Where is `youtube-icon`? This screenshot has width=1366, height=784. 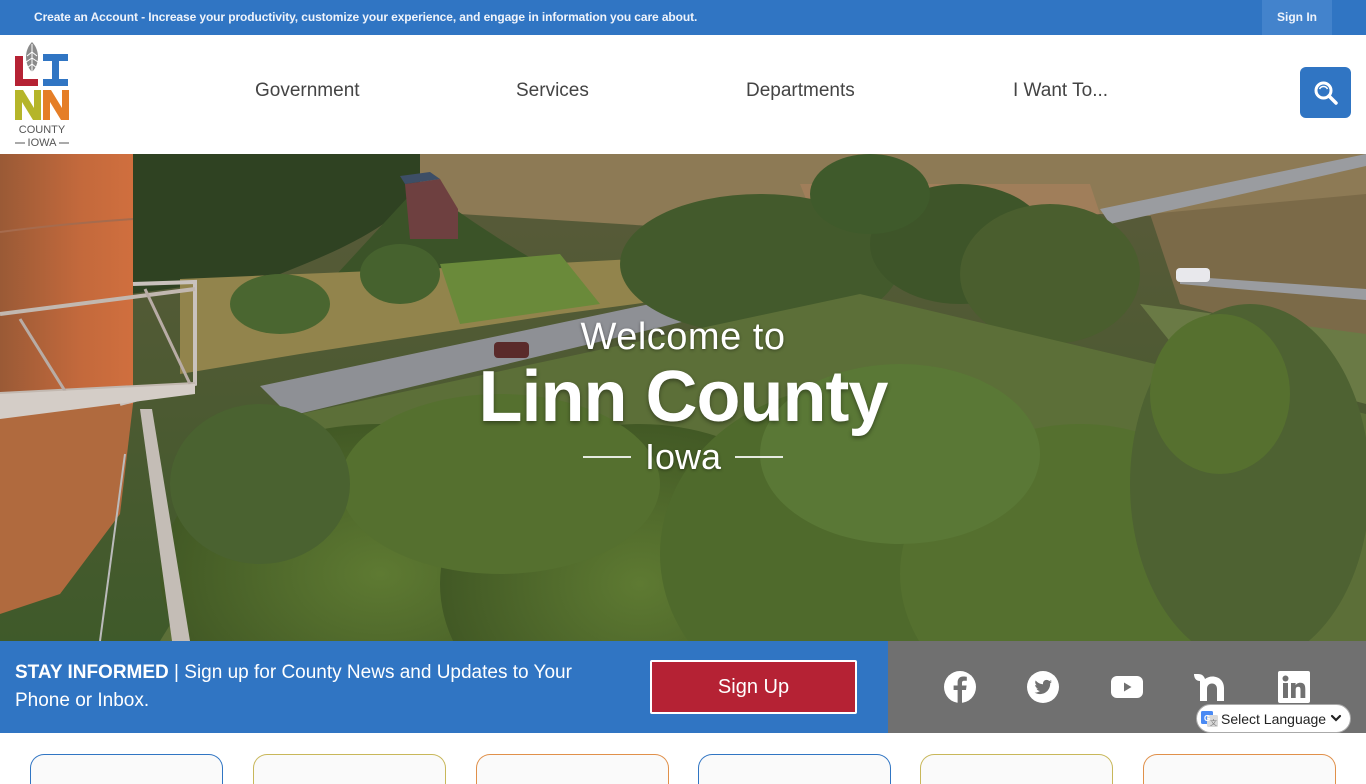
youtube-icon is located at coordinates (1127, 687).